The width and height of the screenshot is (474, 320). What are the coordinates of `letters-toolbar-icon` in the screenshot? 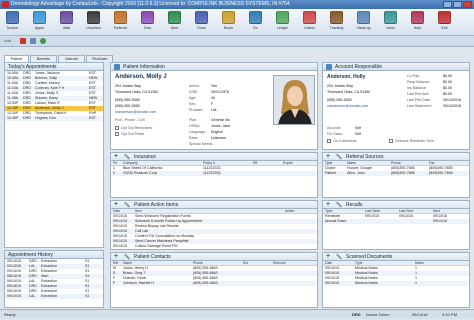 It's located at (309, 17).